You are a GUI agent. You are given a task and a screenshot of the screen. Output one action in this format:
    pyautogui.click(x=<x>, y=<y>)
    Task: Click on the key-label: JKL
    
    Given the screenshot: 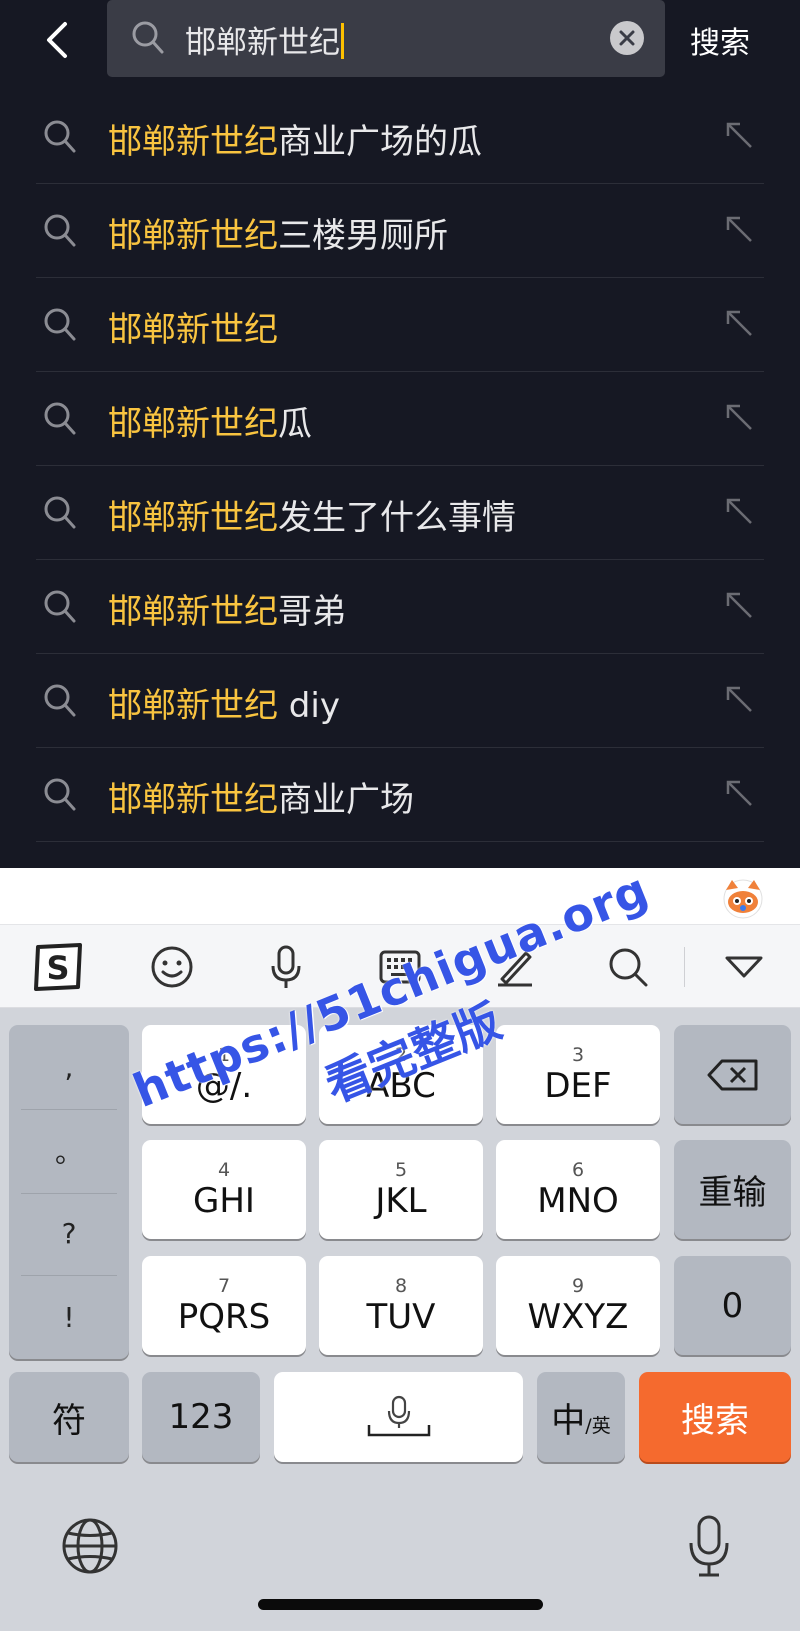 What is the action you would take?
    pyautogui.click(x=401, y=1200)
    